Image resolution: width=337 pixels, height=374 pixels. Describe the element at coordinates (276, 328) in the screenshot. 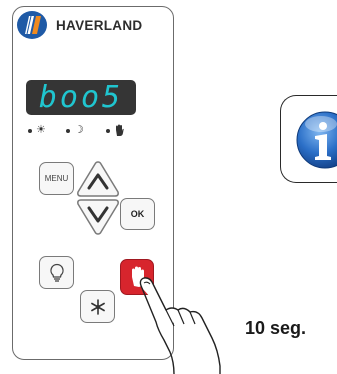

I see `duration-label: 10 seg.` at that location.